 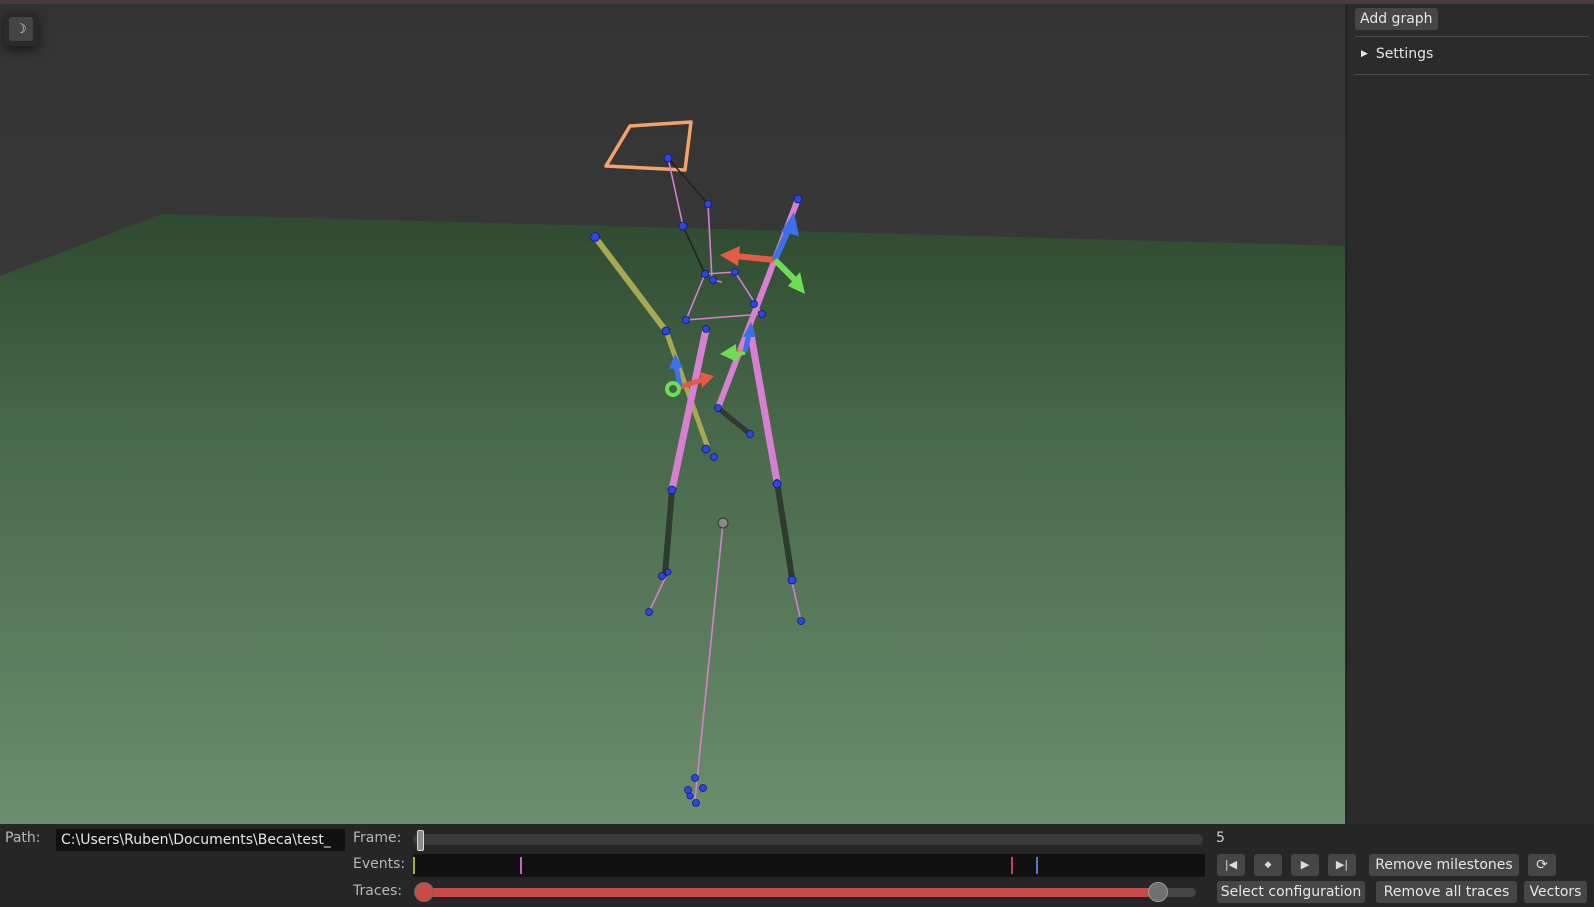 I want to click on select-configuration-button: Select configuration, so click(x=1291, y=892).